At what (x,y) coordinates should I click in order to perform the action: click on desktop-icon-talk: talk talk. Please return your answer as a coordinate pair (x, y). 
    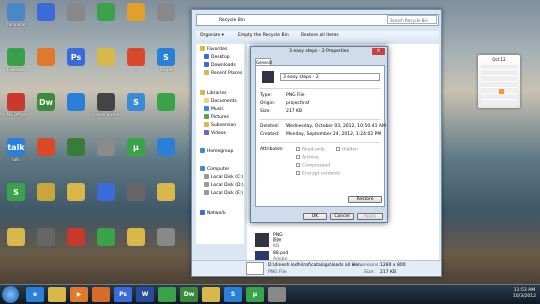
    Looking at the image, I should click on (16, 150).